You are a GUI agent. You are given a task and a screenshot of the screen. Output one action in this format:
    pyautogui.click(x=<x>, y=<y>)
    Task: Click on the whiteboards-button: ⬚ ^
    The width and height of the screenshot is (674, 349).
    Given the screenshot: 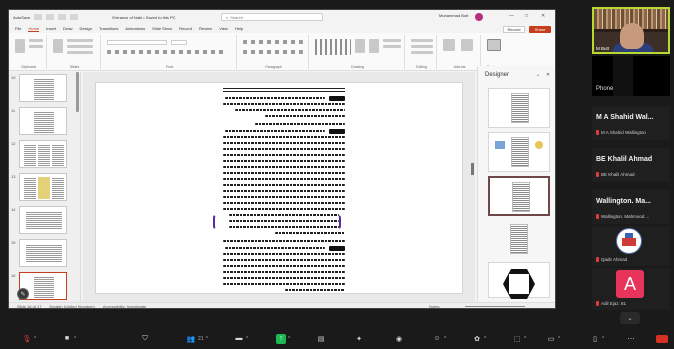 What is the action you would take?
    pyautogui.click(x=519, y=338)
    